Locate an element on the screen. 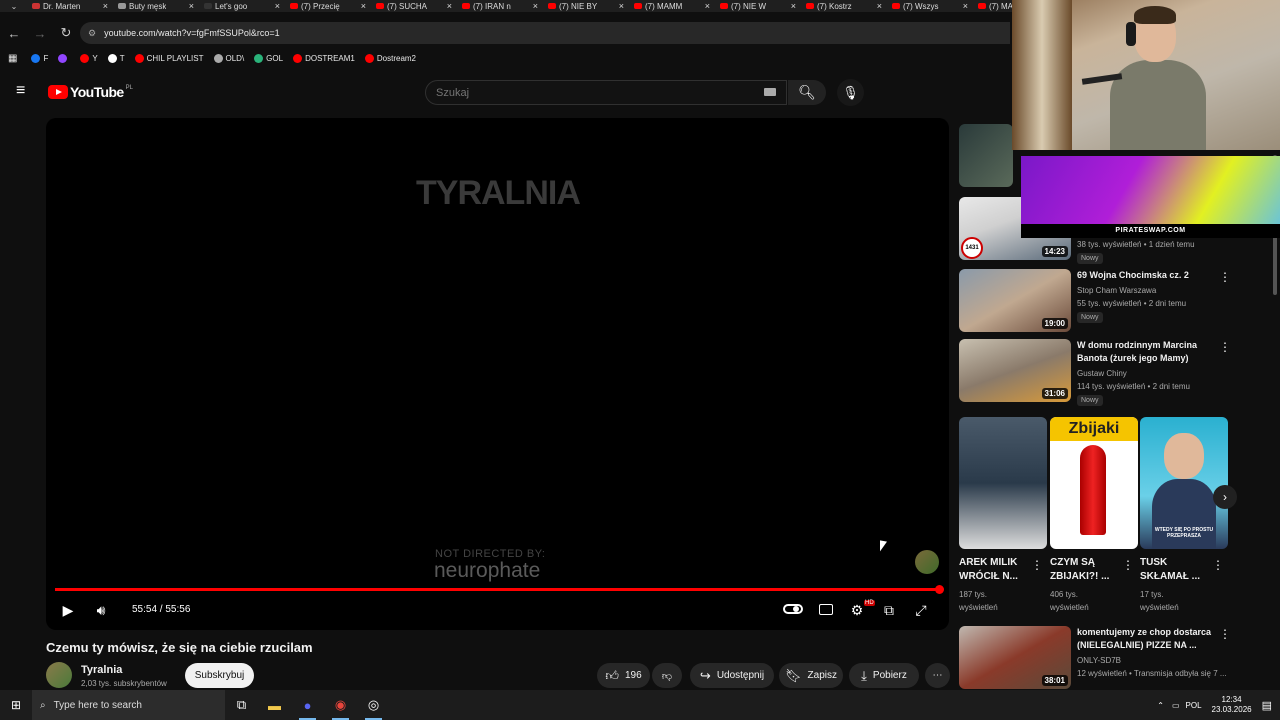 This screenshot has width=1280, height=720. sidebar-item-channel: Stop Cham Warszawa is located at coordinates (1152, 290).